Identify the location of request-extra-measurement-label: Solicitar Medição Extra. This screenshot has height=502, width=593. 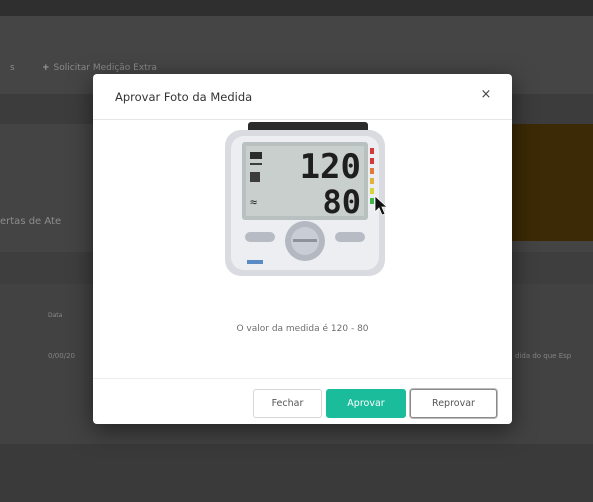
(105, 68).